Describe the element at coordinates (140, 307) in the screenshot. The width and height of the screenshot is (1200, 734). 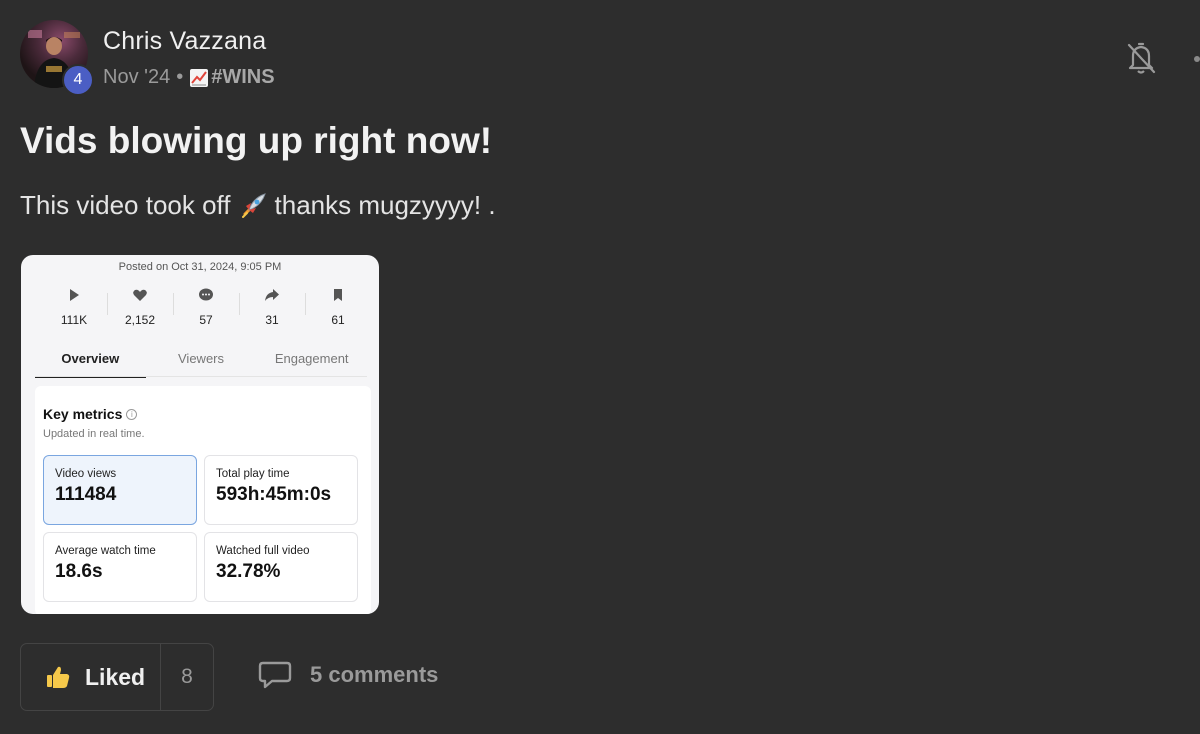
I see `stat-likes: 2,152` at that location.